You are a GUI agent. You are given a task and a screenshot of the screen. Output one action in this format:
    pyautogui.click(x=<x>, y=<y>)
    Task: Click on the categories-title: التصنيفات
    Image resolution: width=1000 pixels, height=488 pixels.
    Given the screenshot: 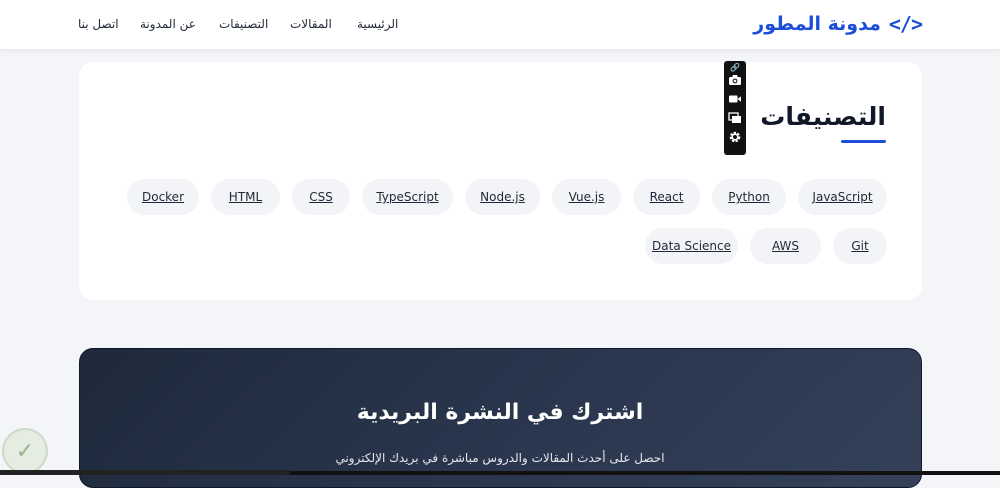 What is the action you would take?
    pyautogui.click(x=823, y=116)
    